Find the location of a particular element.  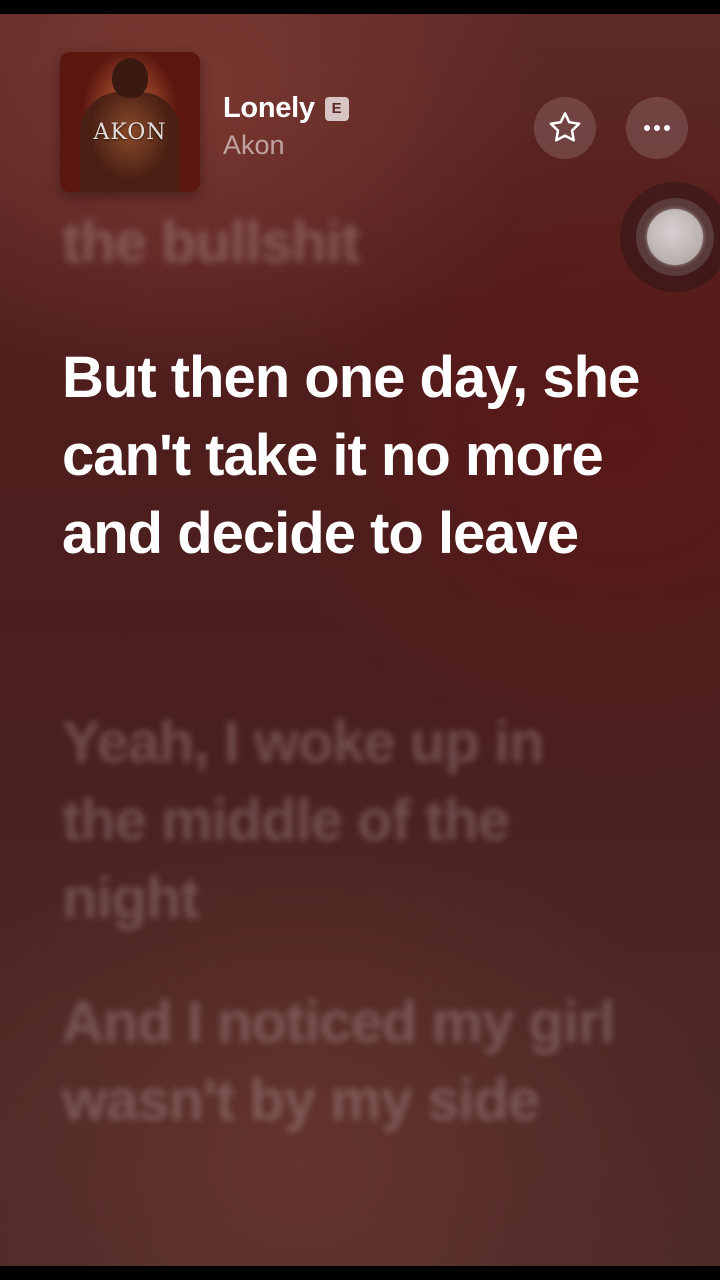

explicit-badge: E is located at coordinates (336, 108).